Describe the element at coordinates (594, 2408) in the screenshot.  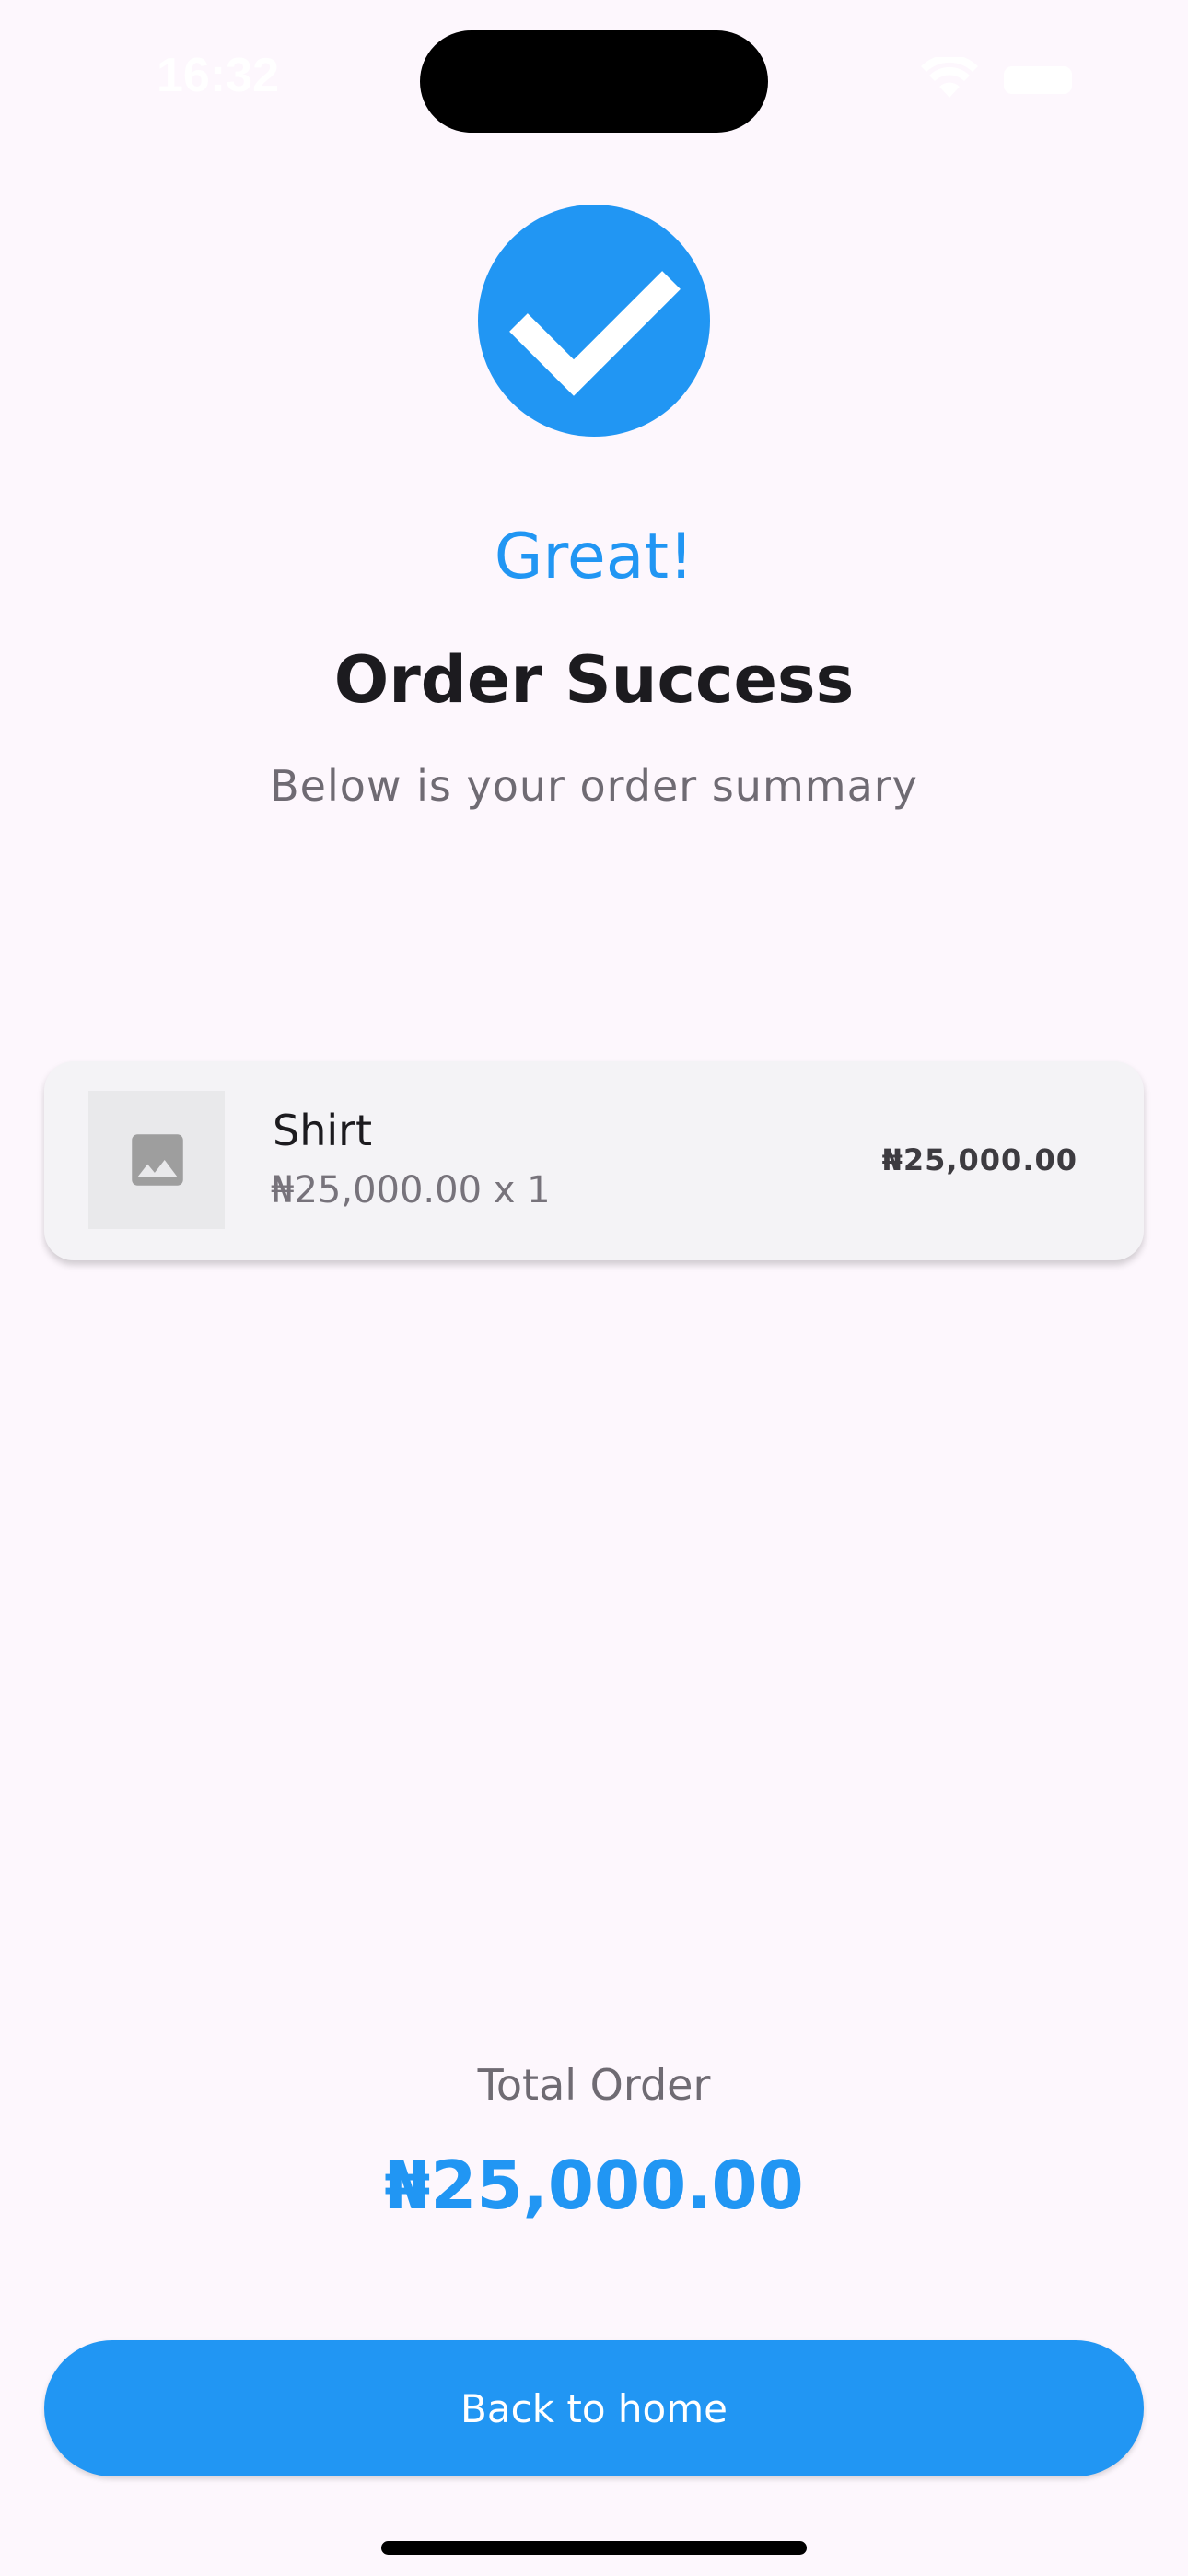
I see `back-to-home-button: Back to home` at that location.